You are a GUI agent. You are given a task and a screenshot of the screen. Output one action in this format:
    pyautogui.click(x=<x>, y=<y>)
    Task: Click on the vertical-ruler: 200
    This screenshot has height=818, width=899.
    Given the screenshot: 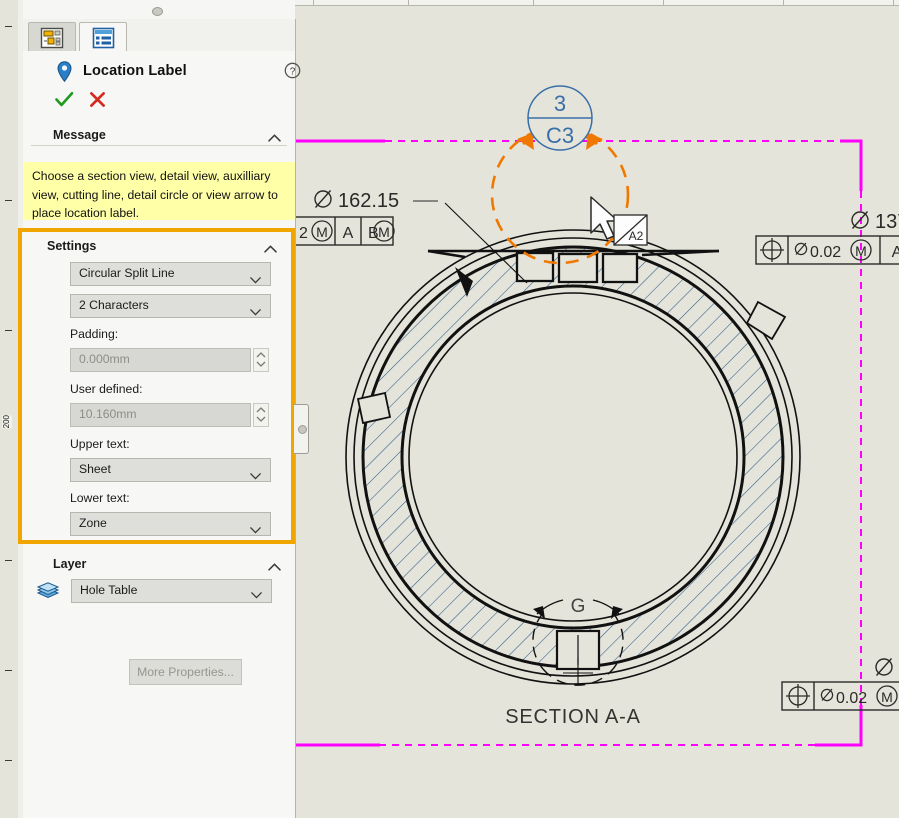 What is the action you would take?
    pyautogui.click(x=9, y=409)
    